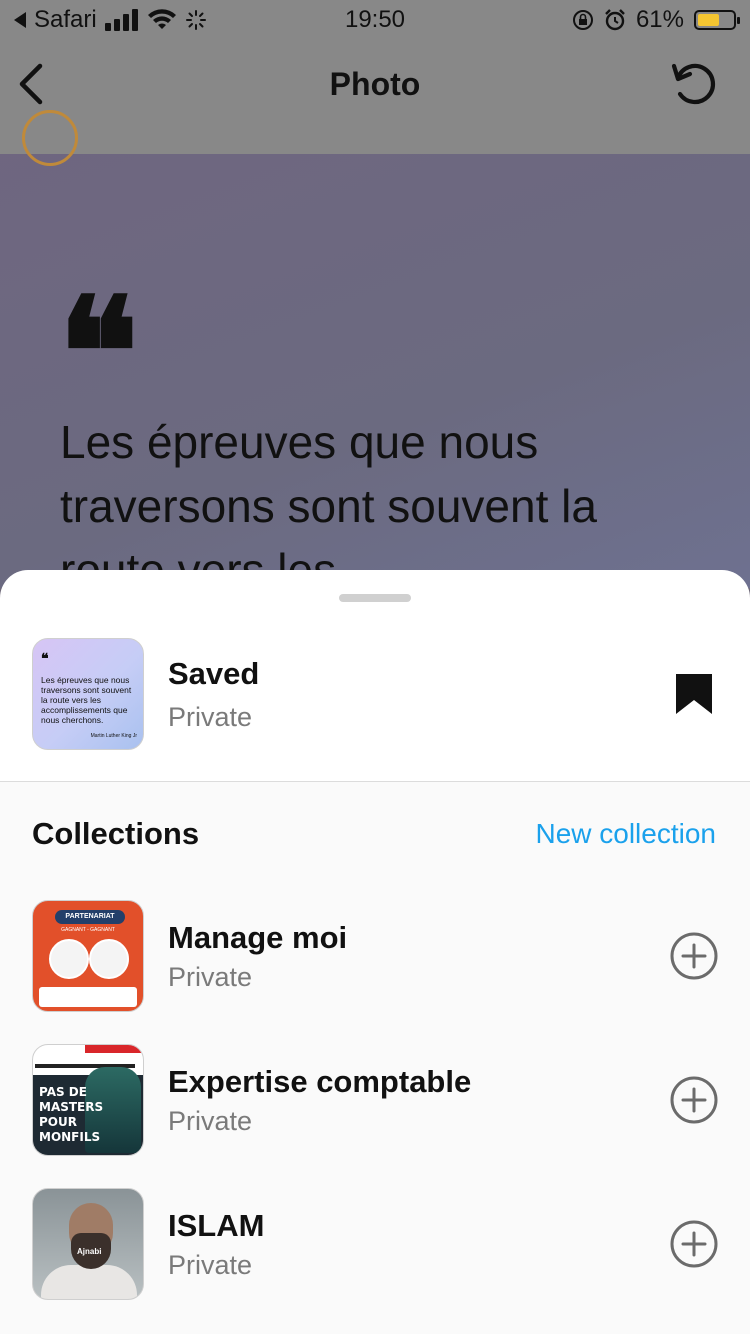  What do you see at coordinates (582, 20) in the screenshot?
I see `rotation-lock-icon` at bounding box center [582, 20].